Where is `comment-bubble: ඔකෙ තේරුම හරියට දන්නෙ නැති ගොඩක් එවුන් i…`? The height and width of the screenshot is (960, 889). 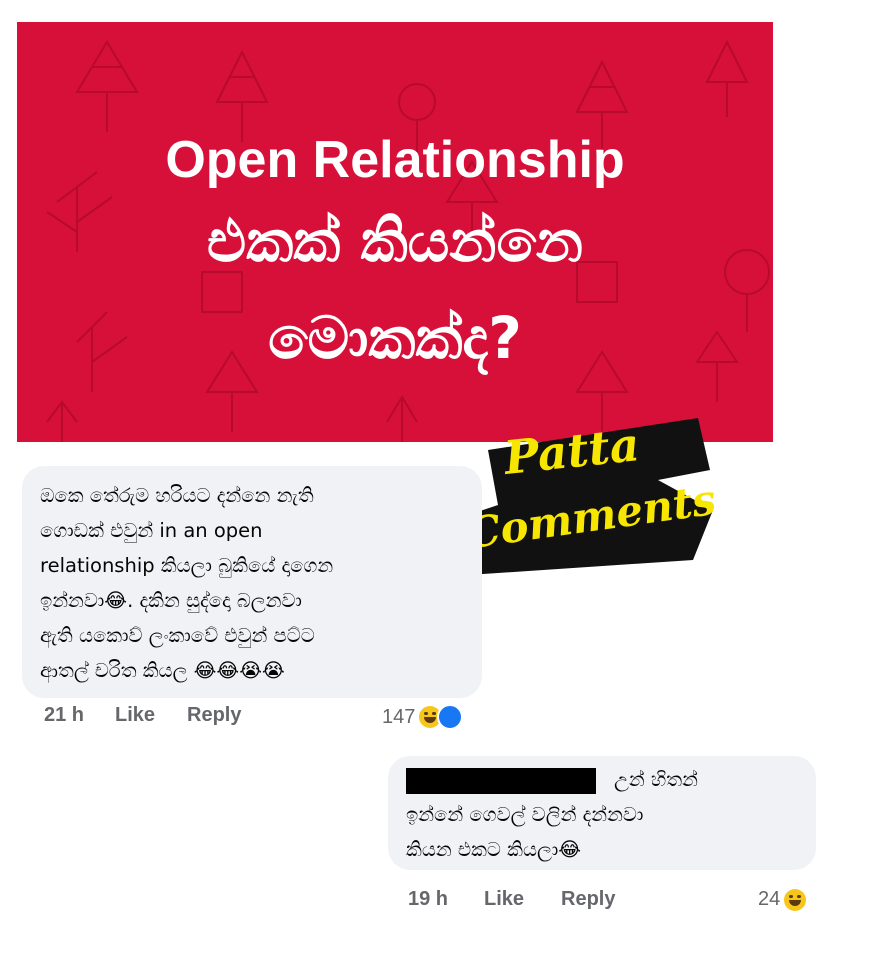 comment-bubble: ඔකෙ තේරුම හරියට දන්නෙ නැති ගොඩක් එවුන් i… is located at coordinates (252, 582).